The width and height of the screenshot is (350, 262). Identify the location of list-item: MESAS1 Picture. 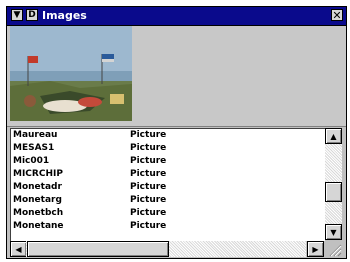
(168, 148).